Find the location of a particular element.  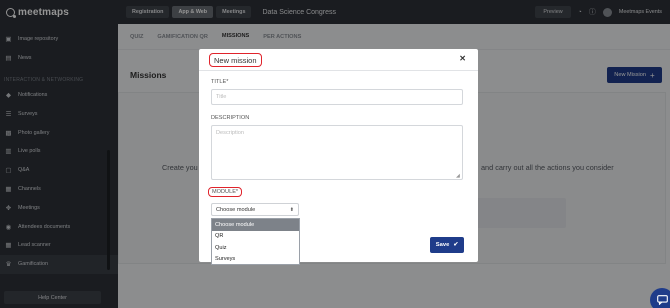

title-input is located at coordinates (337, 97).